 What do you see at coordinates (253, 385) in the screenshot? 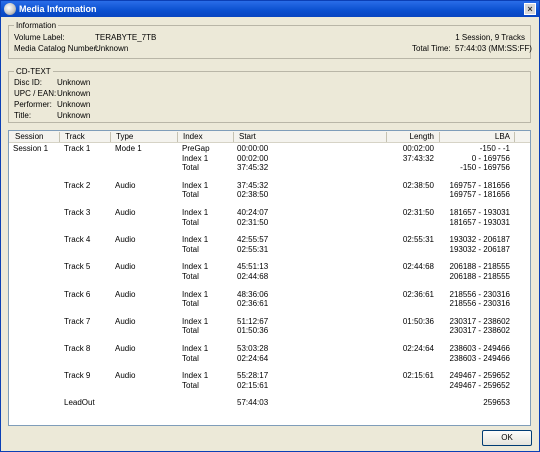
I see `cell-start: 02:15:61` at bounding box center [253, 385].